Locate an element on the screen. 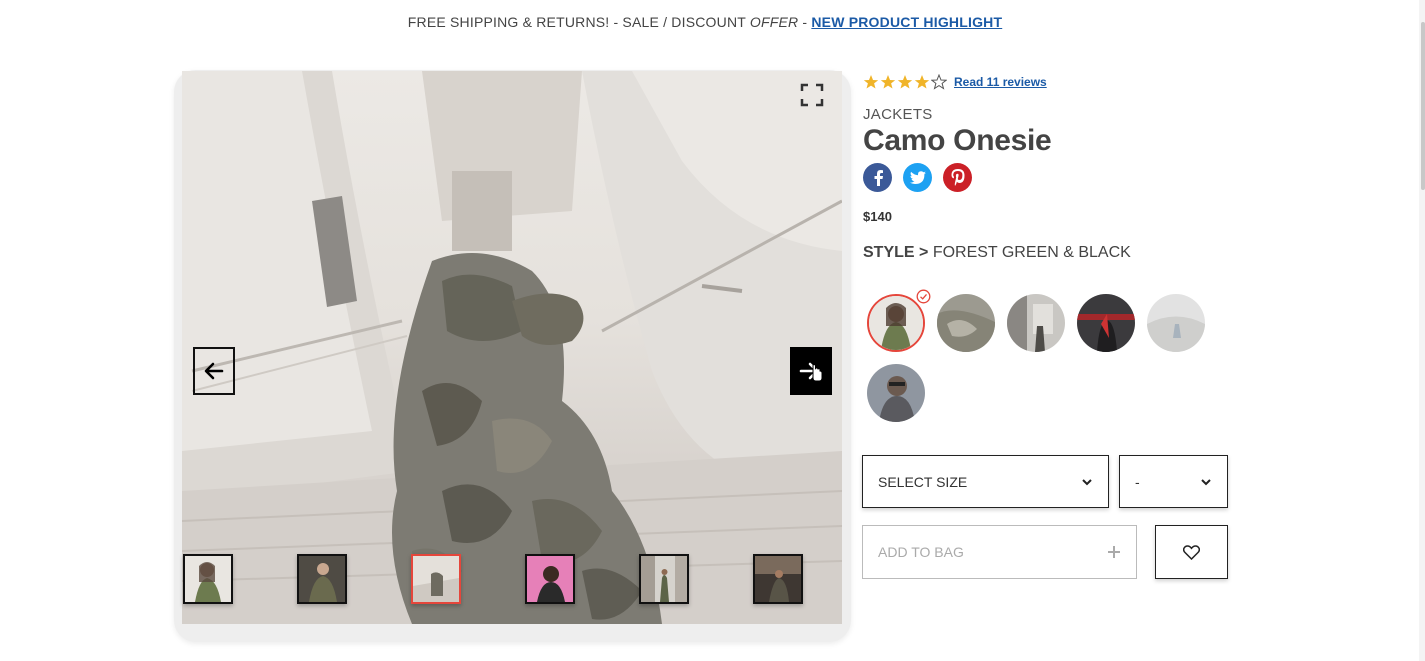 The width and height of the screenshot is (1425, 661). product-rating: Read 11 reviews is located at coordinates (955, 82).